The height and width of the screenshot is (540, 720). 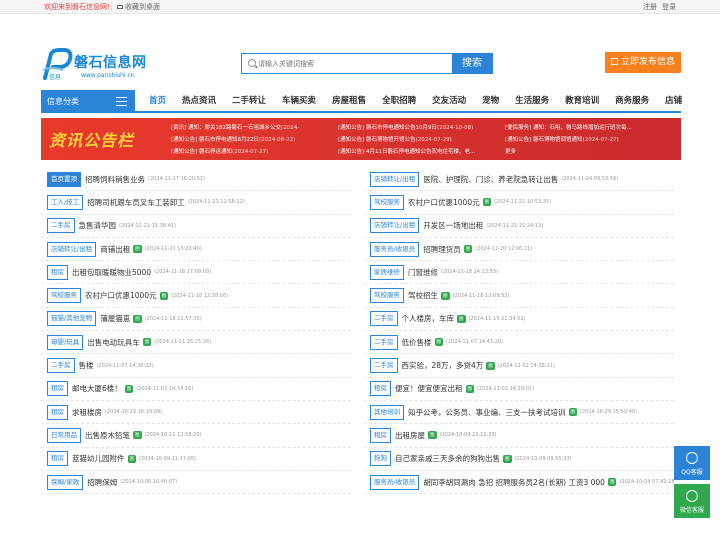 What do you see at coordinates (453, 225) in the screenshot?
I see `item-title: 开发区一场地出租` at bounding box center [453, 225].